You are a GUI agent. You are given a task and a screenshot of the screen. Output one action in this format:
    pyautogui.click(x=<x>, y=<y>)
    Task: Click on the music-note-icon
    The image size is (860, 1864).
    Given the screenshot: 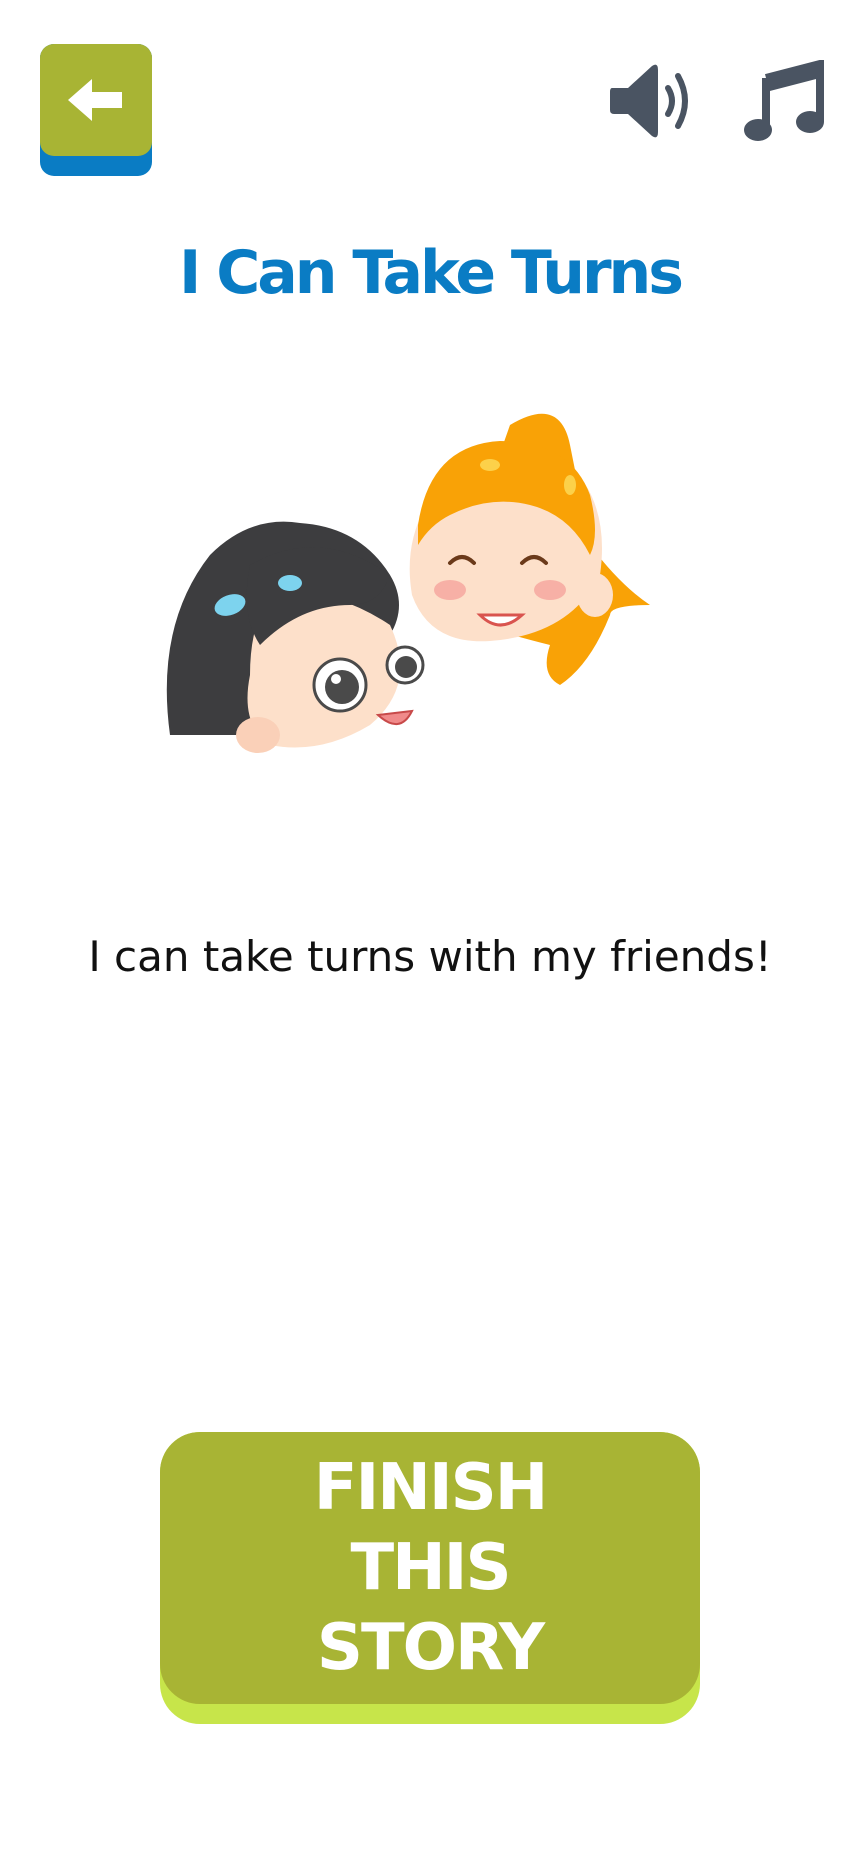 What is the action you would take?
    pyautogui.click(x=784, y=99)
    